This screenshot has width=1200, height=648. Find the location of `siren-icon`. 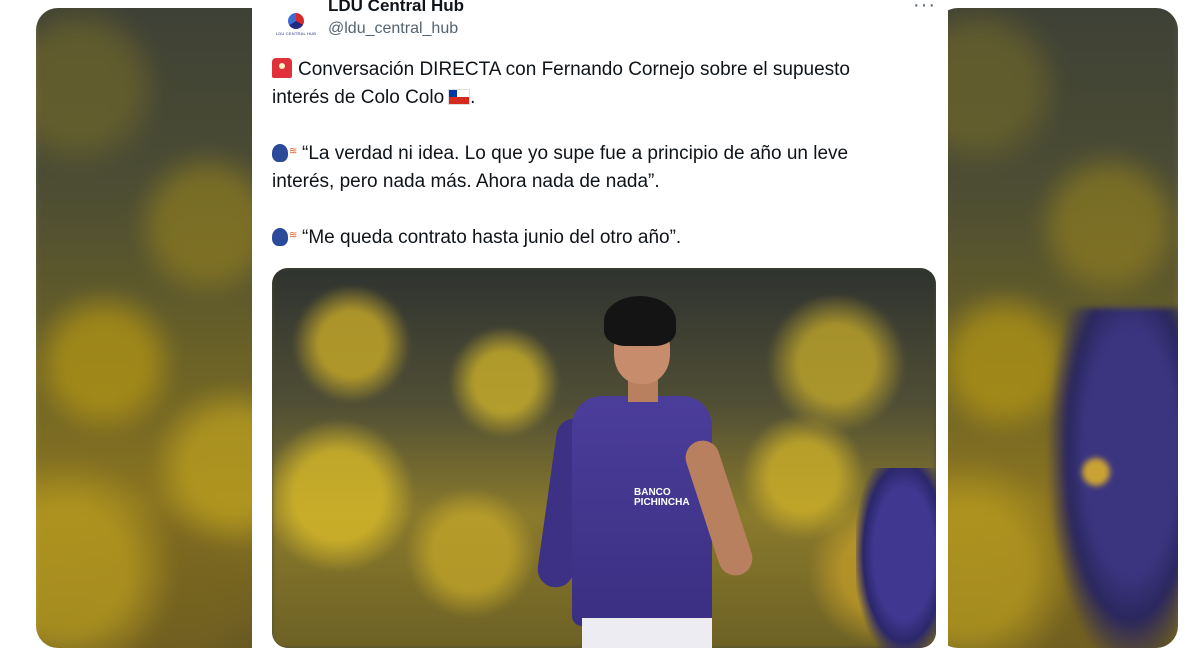

siren-icon is located at coordinates (282, 68).